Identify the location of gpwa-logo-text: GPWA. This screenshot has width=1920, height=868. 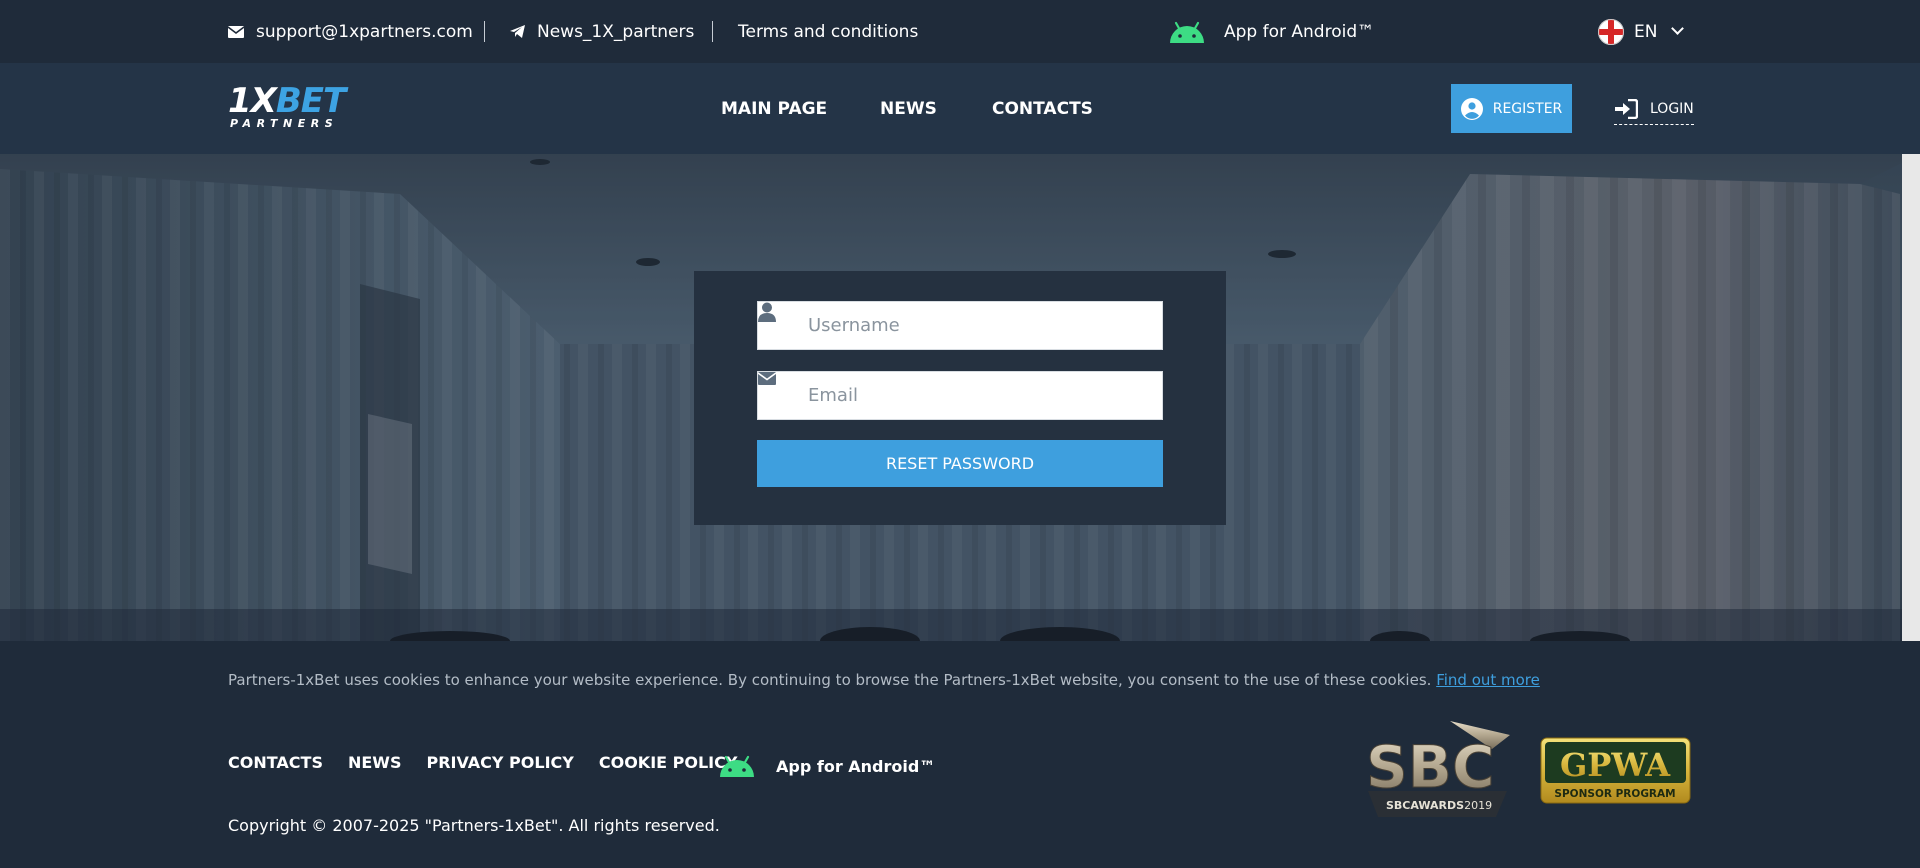
(1615, 765).